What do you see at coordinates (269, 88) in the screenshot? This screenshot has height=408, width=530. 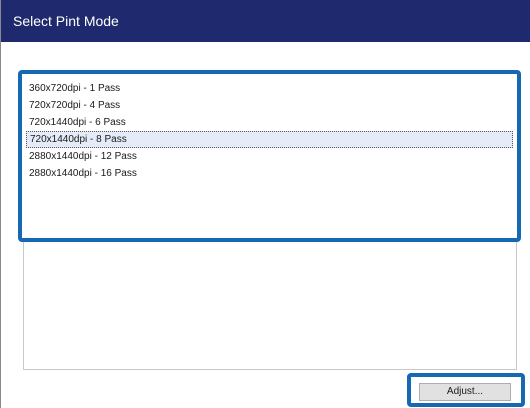 I see `print-mode-item: 360x720dpi - 1 Pass` at bounding box center [269, 88].